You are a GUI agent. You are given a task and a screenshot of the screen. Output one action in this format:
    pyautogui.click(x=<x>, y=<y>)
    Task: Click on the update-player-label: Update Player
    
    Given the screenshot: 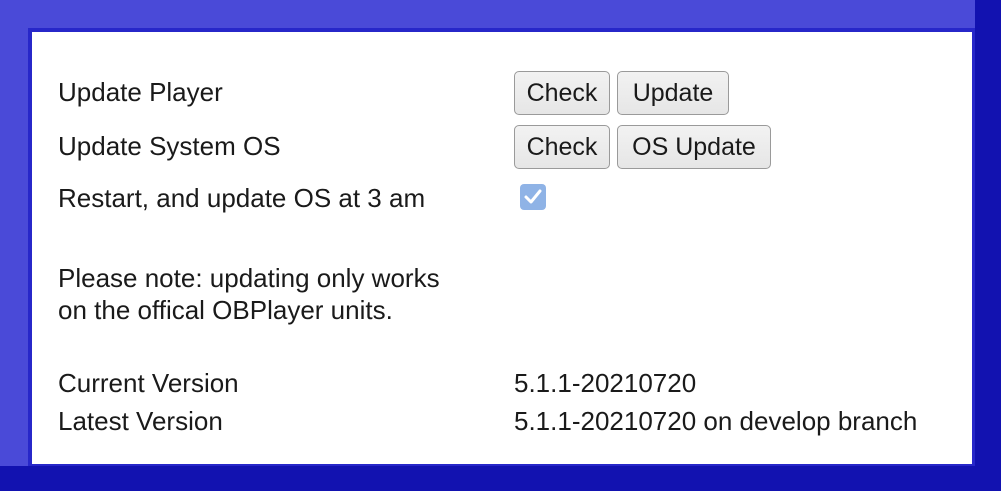 What is the action you would take?
    pyautogui.click(x=140, y=92)
    